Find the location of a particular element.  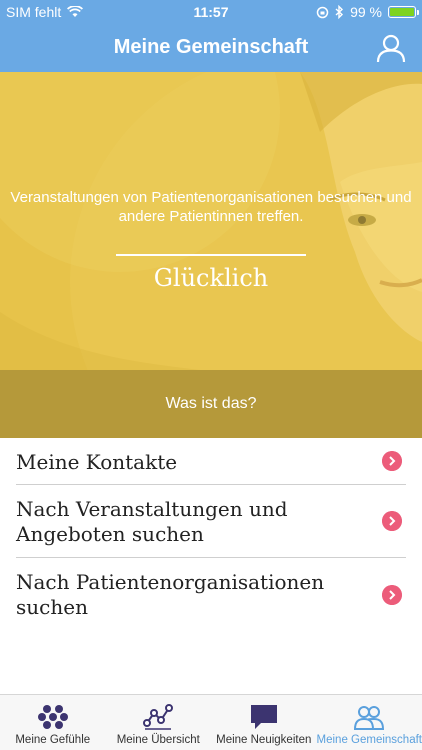

orientation-lock-icon is located at coordinates (322, 12).